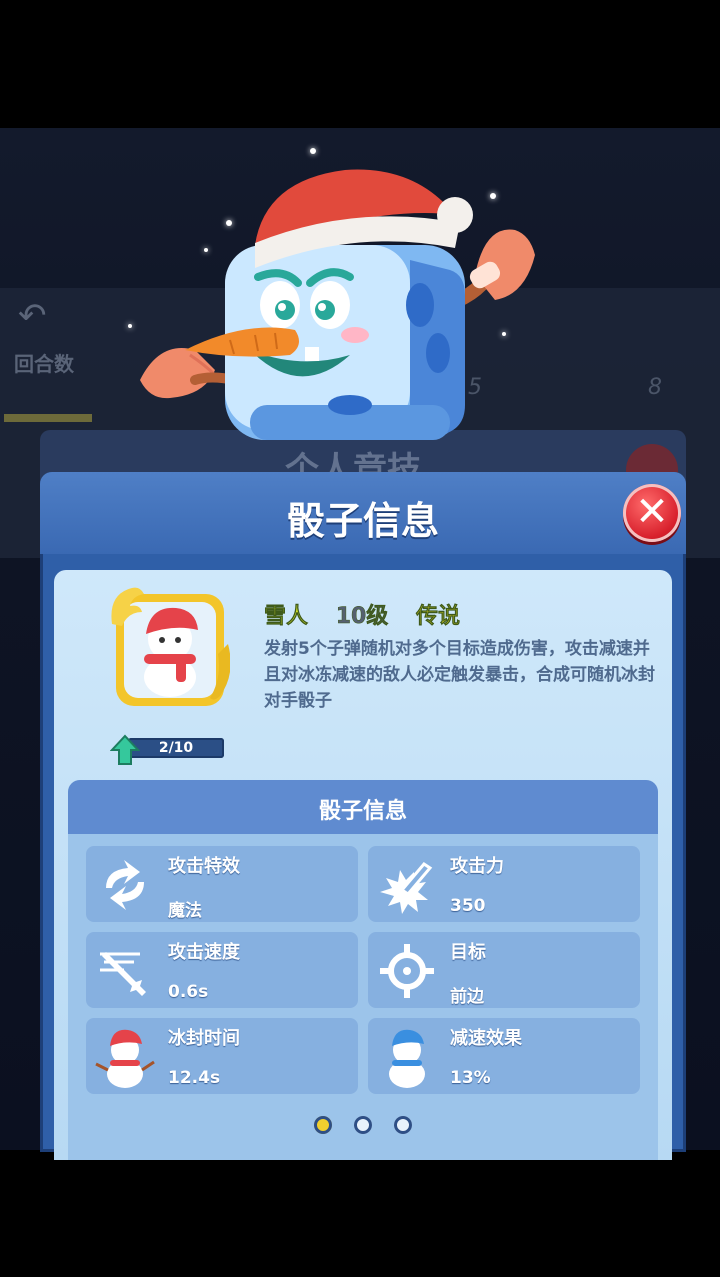 Image resolution: width=720 pixels, height=1277 pixels. What do you see at coordinates (655, 387) in the screenshot?
I see `round-tick-8: 8` at bounding box center [655, 387].